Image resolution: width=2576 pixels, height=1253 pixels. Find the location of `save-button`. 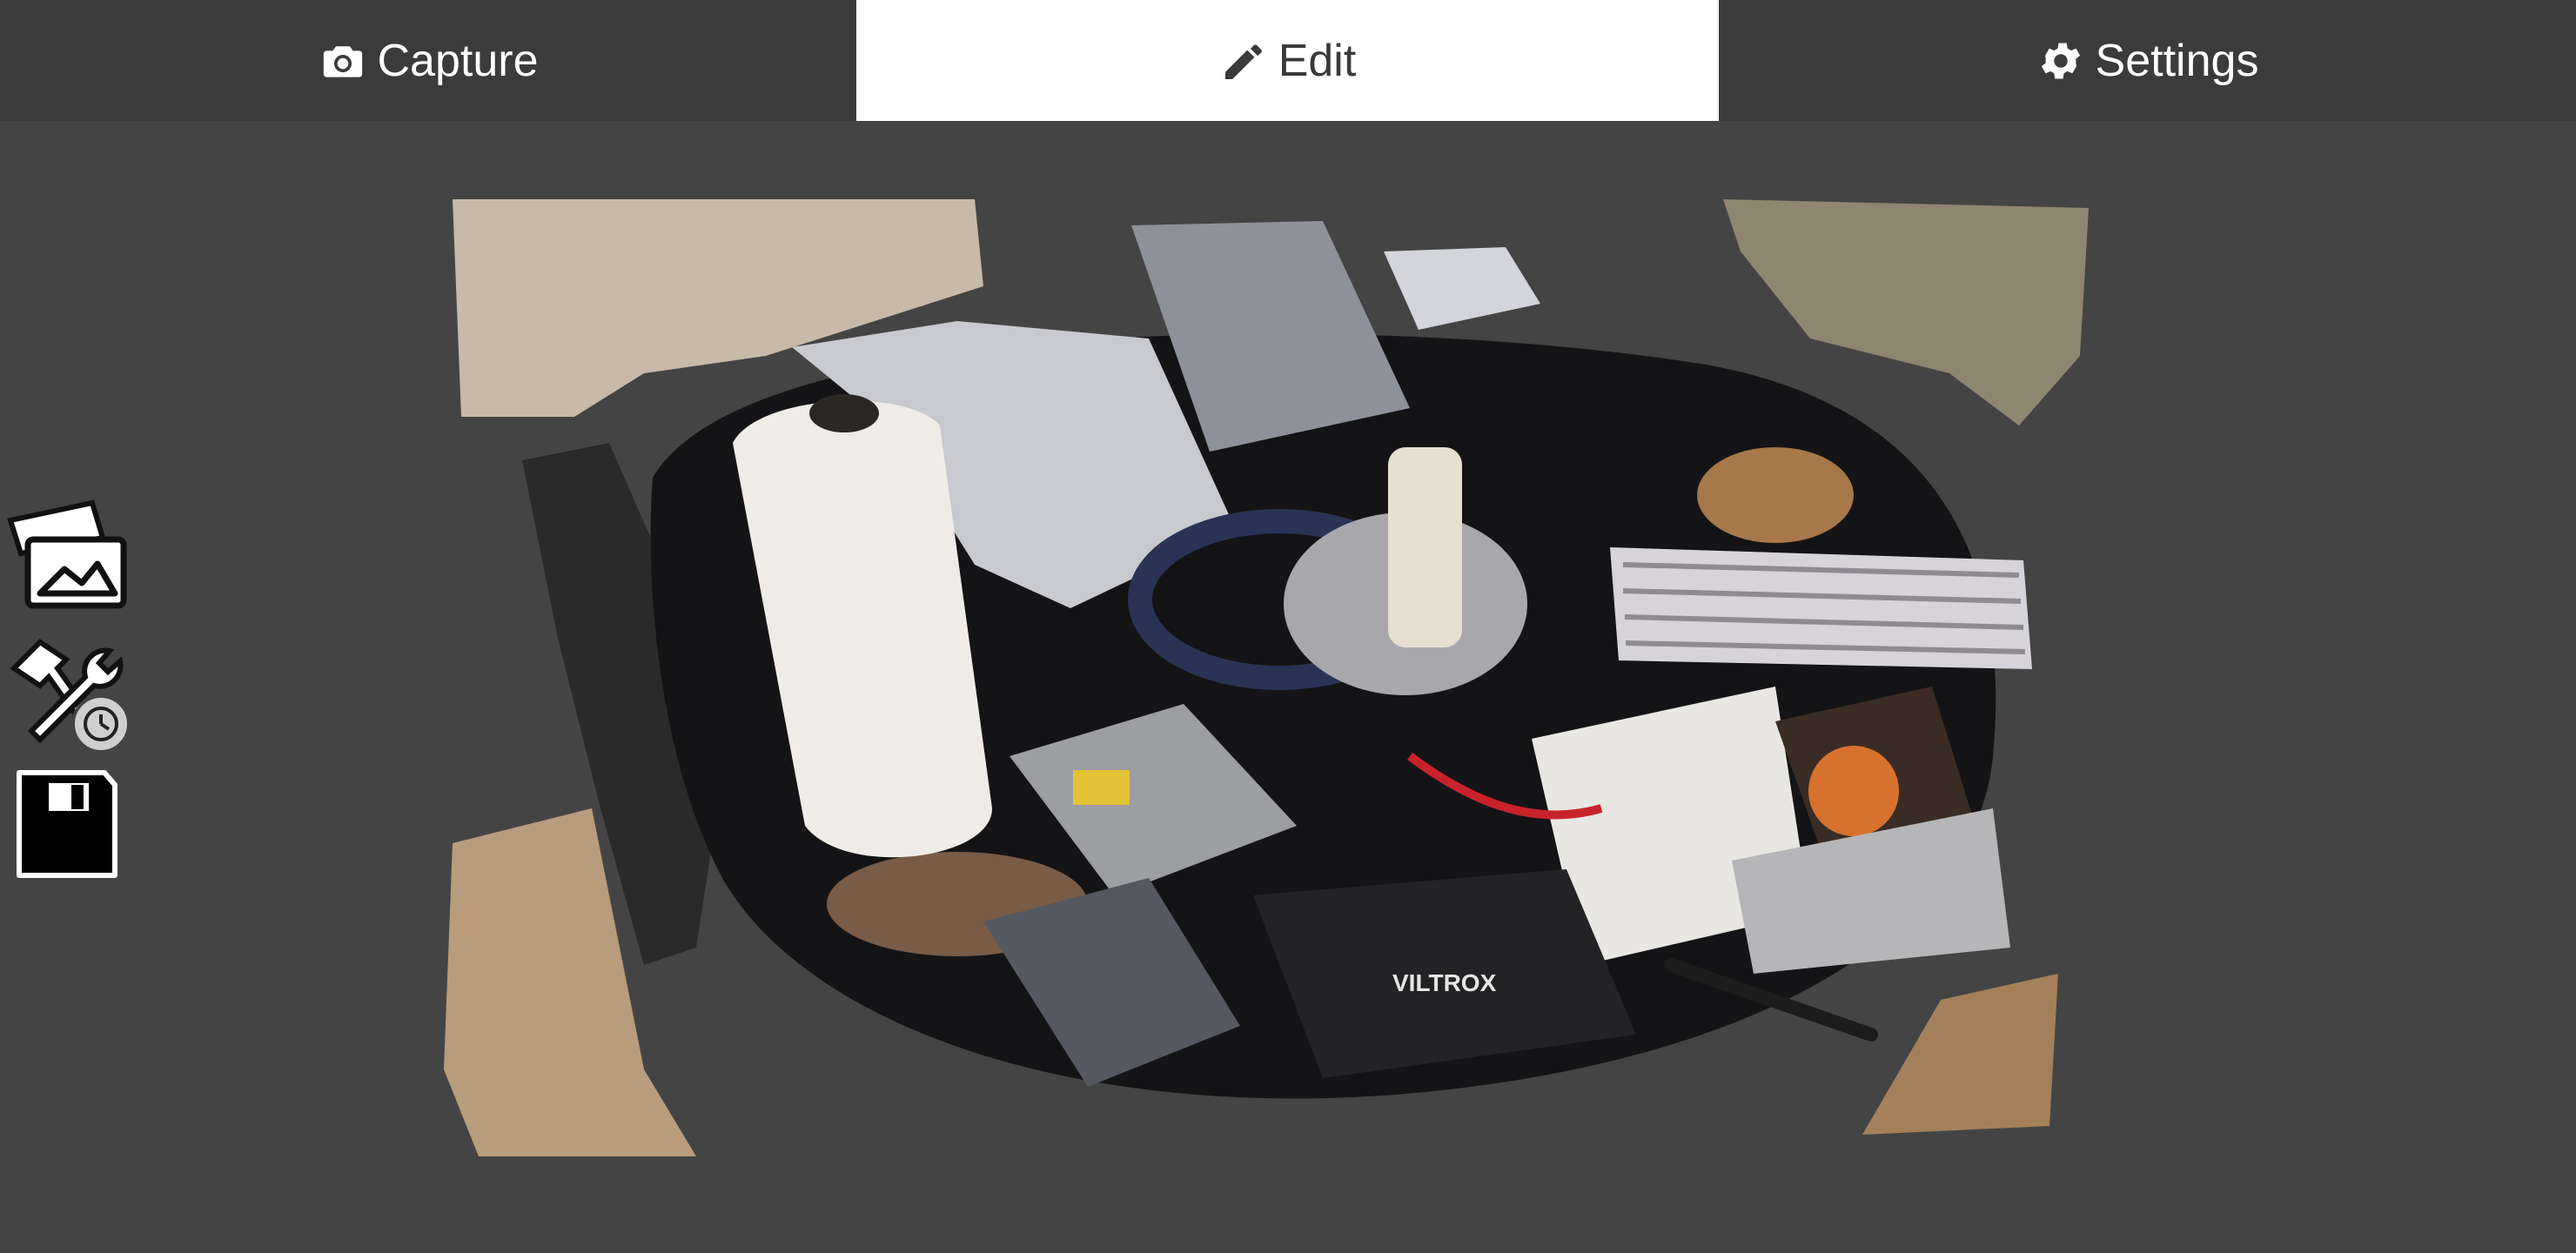

save-button is located at coordinates (71, 827).